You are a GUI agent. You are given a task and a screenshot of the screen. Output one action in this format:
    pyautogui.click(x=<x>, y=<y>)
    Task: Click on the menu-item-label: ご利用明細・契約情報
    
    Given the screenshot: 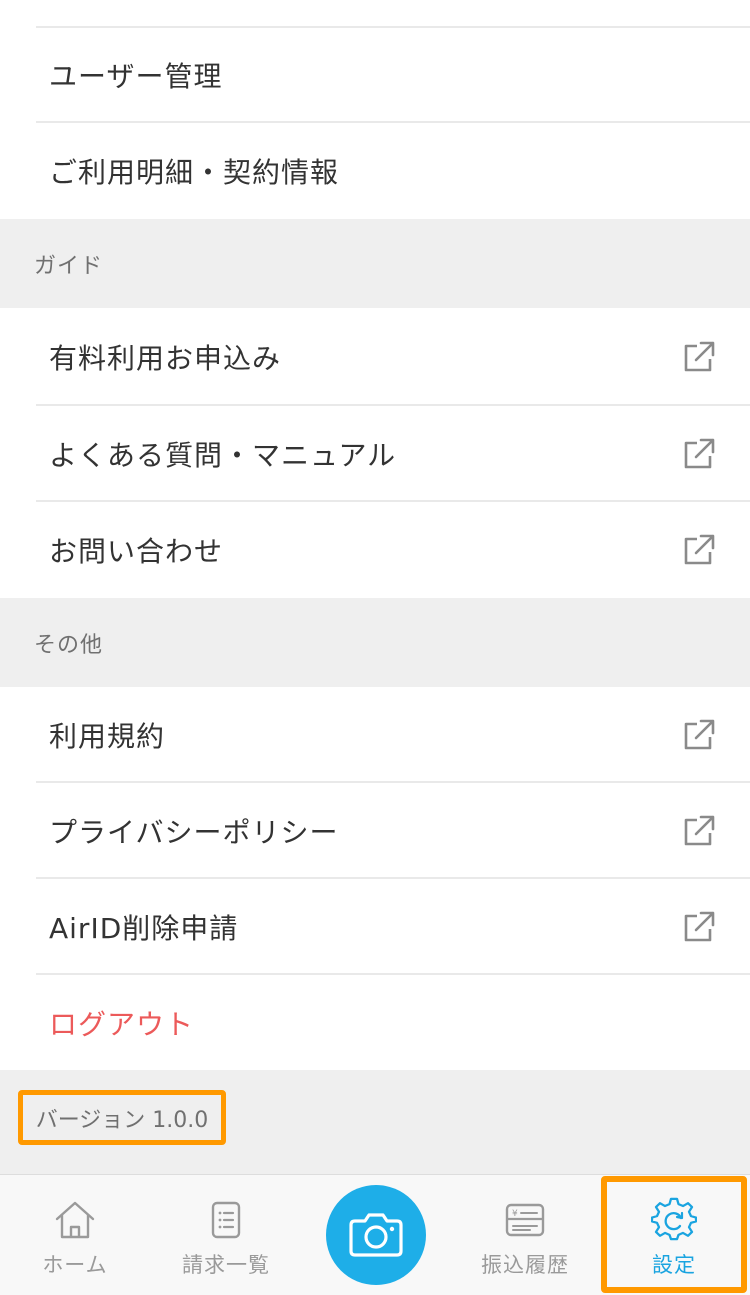 What is the action you would take?
    pyautogui.click(x=194, y=172)
    